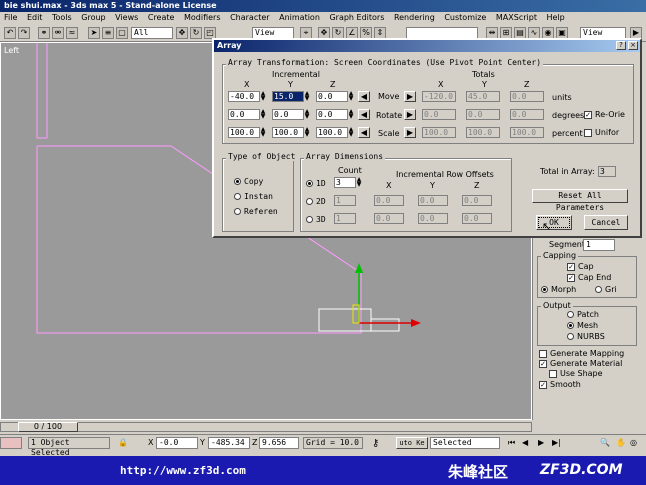 Image resolution: width=646 pixels, height=485 pixels. What do you see at coordinates (414, 17) in the screenshot?
I see `menu-rendering: Rendering` at bounding box center [414, 17].